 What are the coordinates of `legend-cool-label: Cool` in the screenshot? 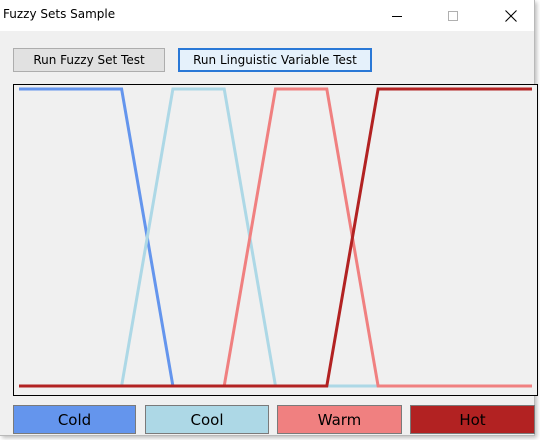 It's located at (207, 419).